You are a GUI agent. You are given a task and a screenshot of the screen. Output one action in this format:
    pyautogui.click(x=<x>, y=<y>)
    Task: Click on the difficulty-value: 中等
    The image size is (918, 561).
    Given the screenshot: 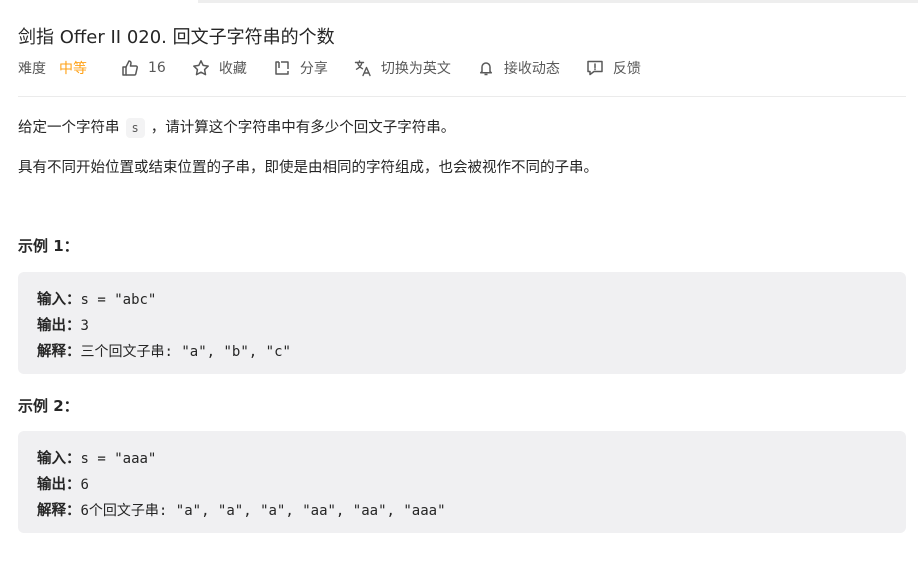 What is the action you would take?
    pyautogui.click(x=73, y=69)
    